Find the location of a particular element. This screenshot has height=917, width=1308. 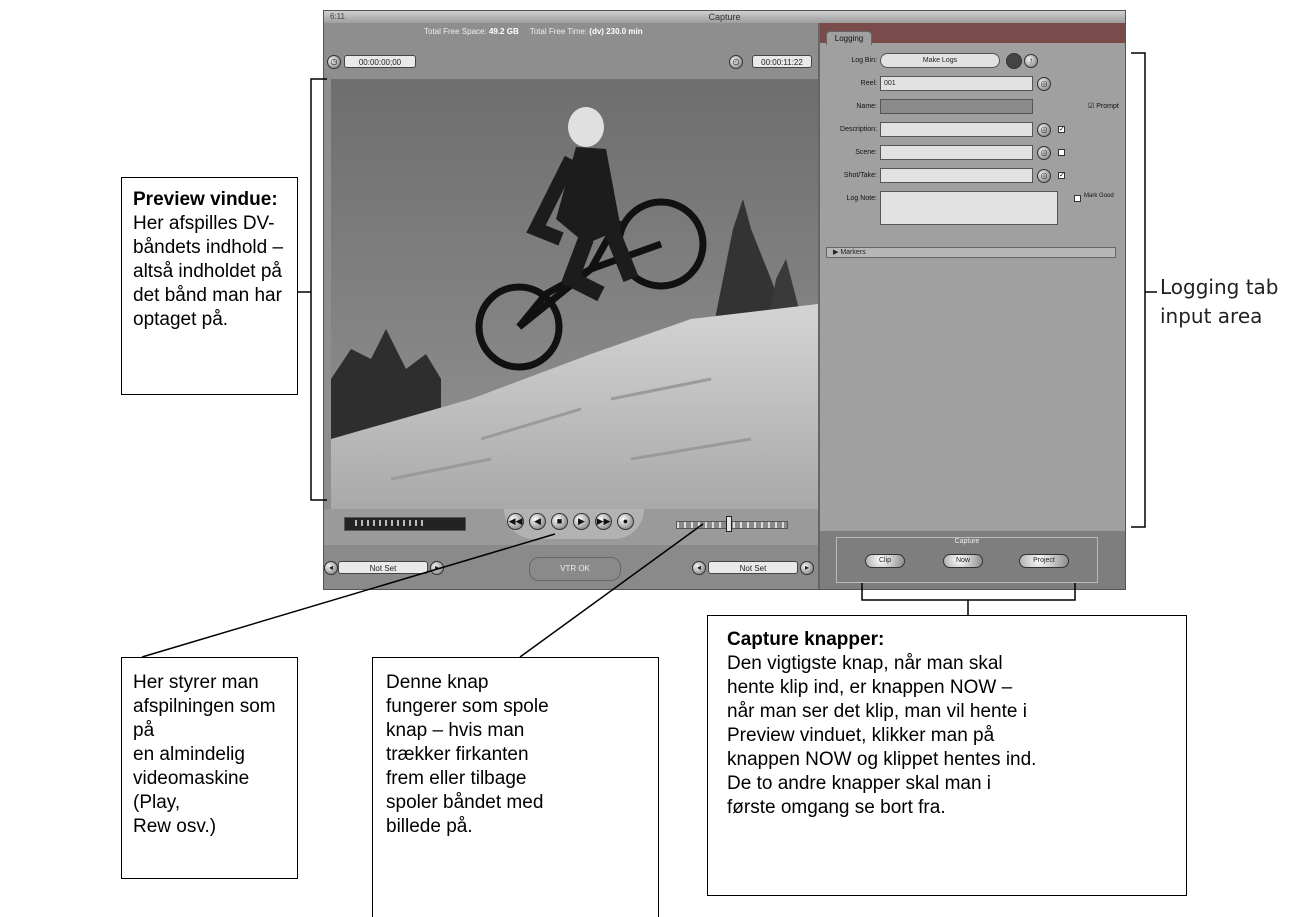

transport-controls: ◀◀ ◀ ■ ▶ ▶▶ ● is located at coordinates (571, 527).